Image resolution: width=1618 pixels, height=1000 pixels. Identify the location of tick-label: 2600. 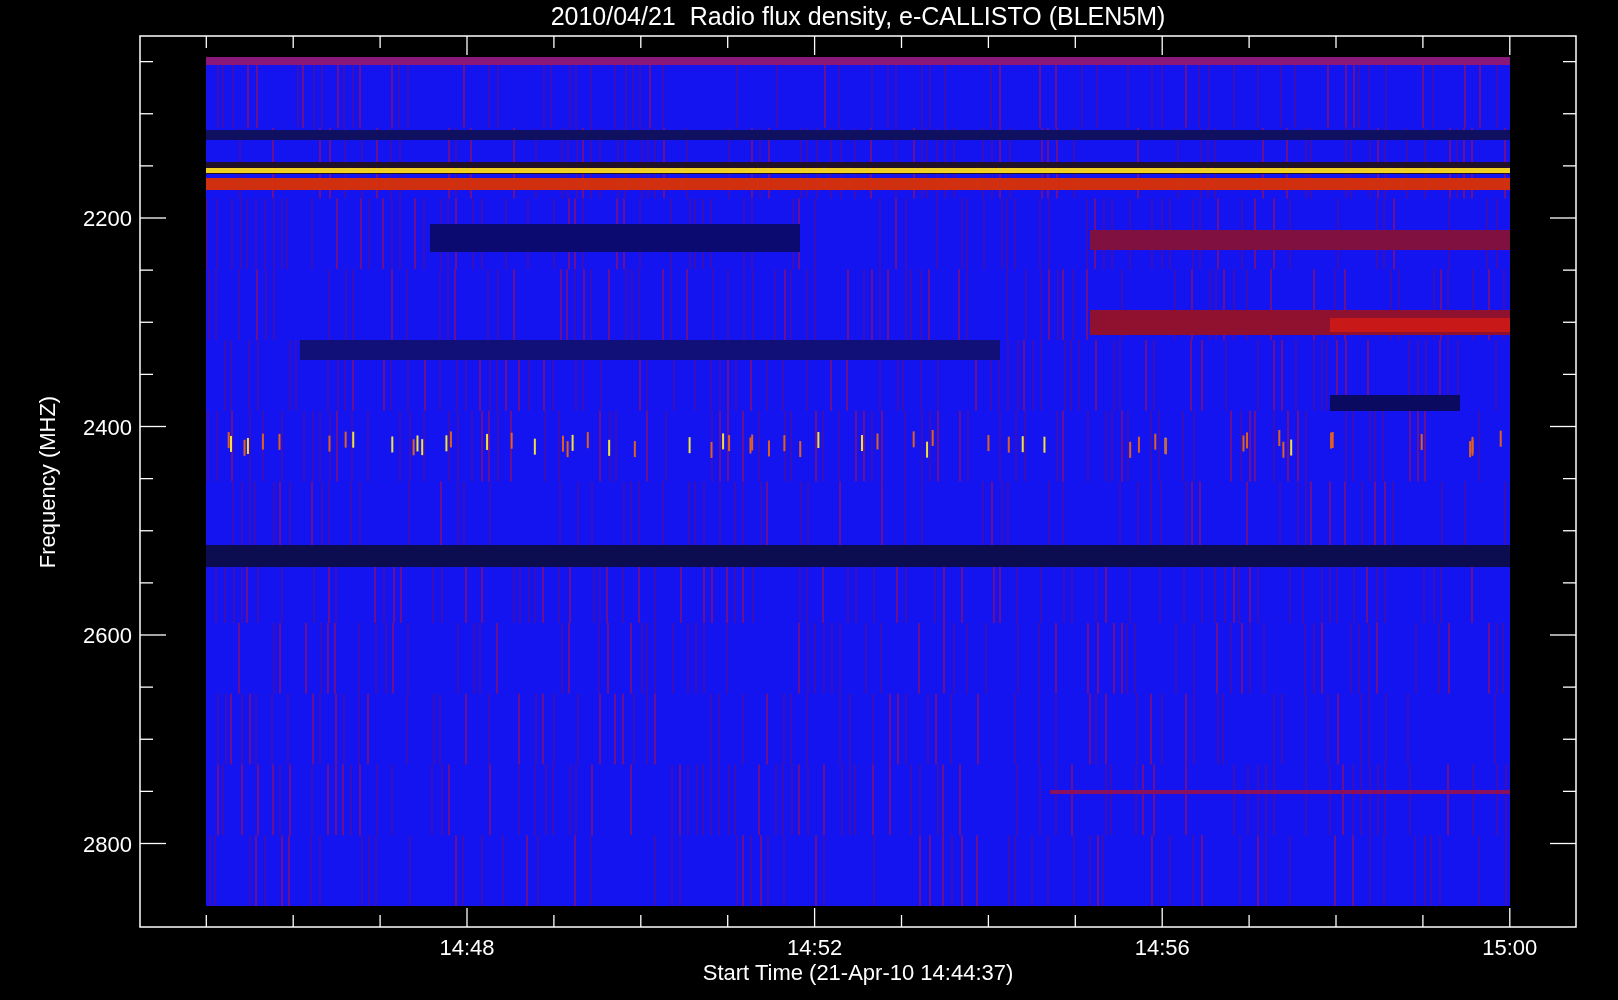
(107, 635).